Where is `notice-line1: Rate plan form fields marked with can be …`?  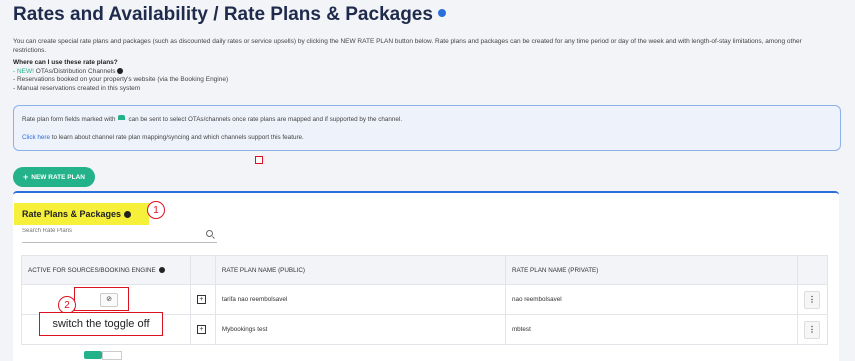
notice-line1: Rate plan form fields marked with can be … is located at coordinates (212, 118).